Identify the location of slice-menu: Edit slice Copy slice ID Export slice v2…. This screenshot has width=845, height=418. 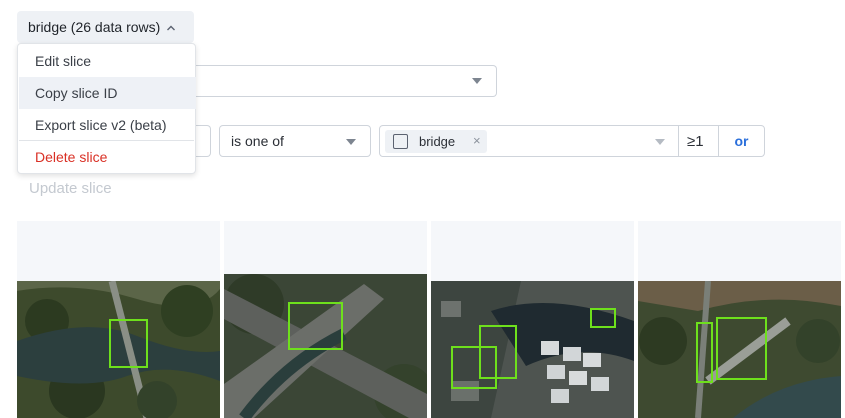
(106, 108).